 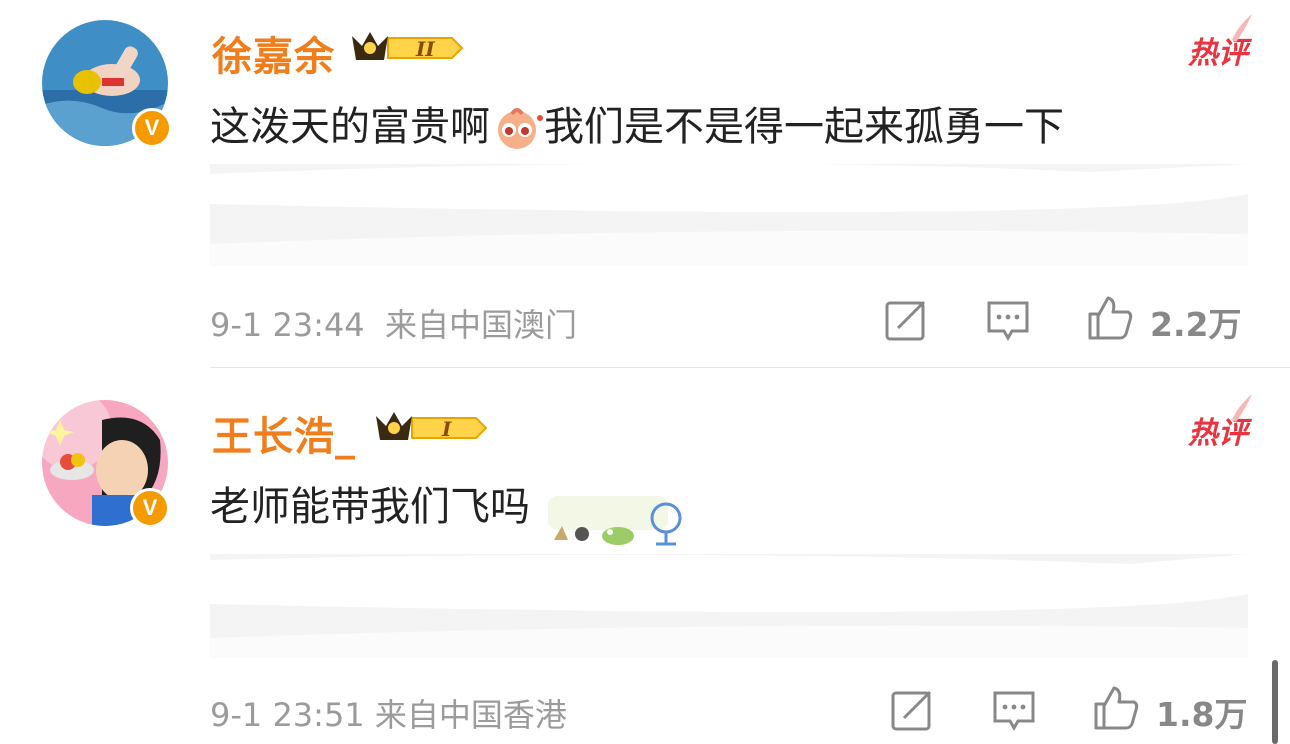 What do you see at coordinates (407, 48) in the screenshot?
I see `level-crown-badge-icon: II` at bounding box center [407, 48].